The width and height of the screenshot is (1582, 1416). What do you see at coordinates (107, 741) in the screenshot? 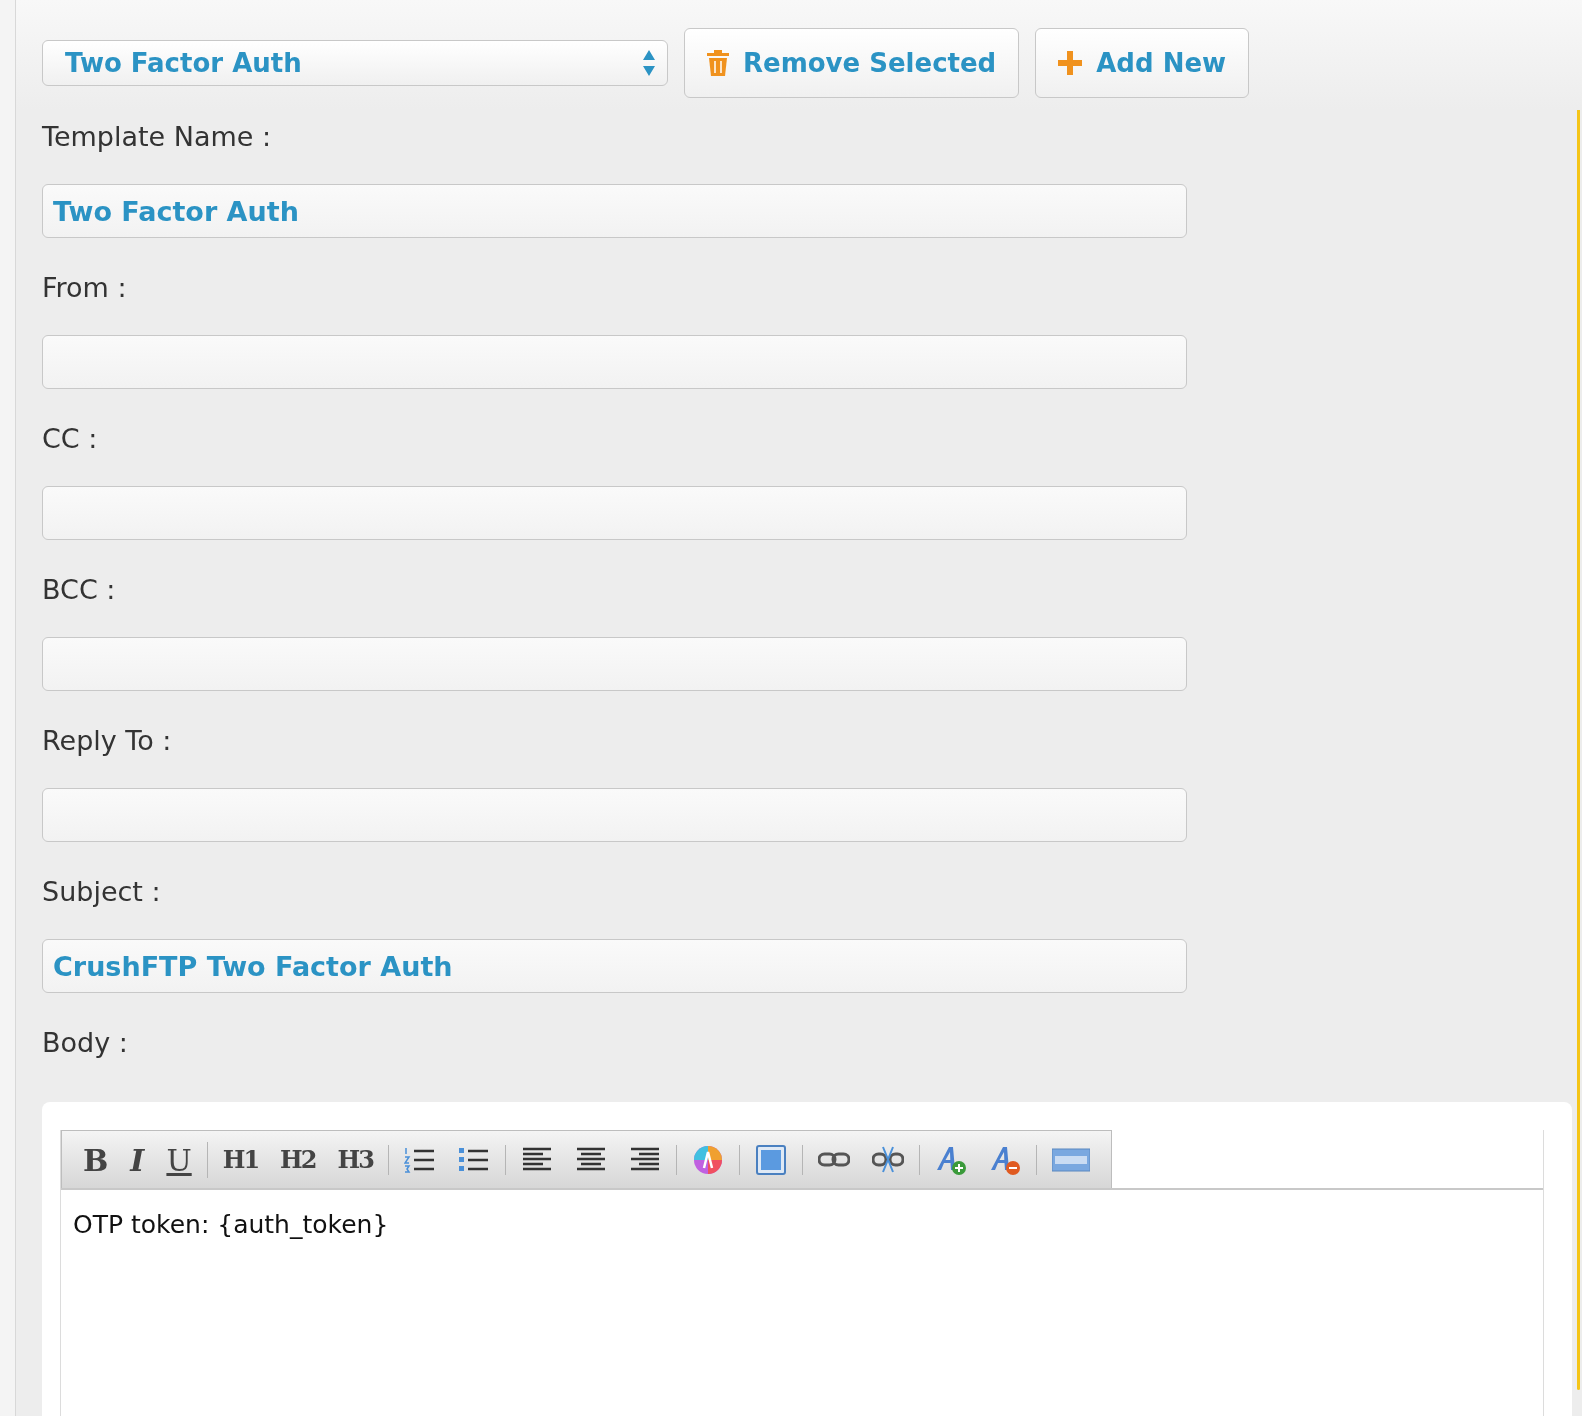
I see `field-label: Reply To :` at bounding box center [107, 741].